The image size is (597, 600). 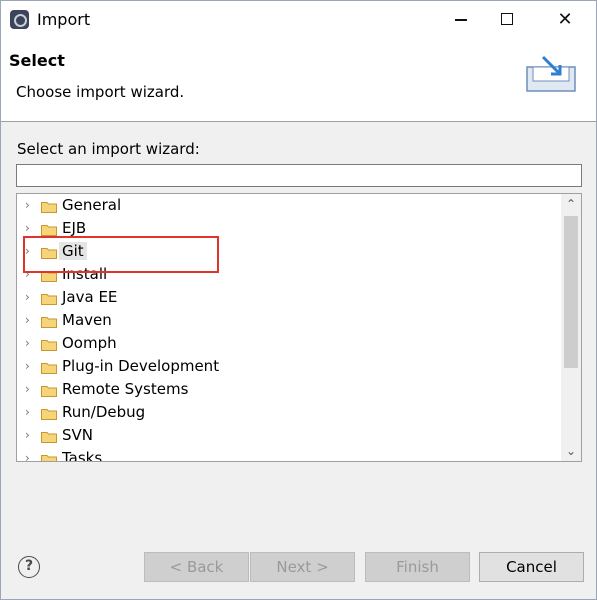 What do you see at coordinates (74, 228) in the screenshot?
I see `tree-item-label: EJB` at bounding box center [74, 228].